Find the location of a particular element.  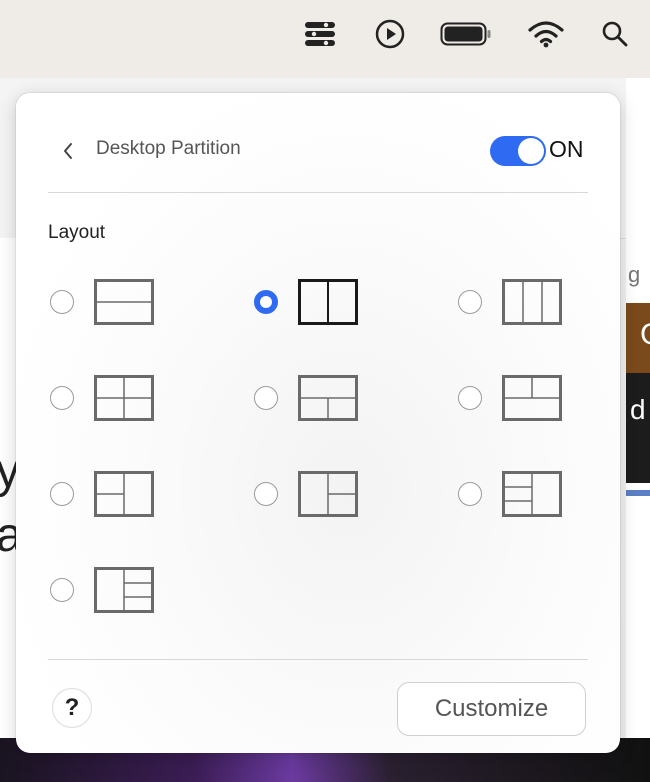

radio-three-columns is located at coordinates (470, 302).